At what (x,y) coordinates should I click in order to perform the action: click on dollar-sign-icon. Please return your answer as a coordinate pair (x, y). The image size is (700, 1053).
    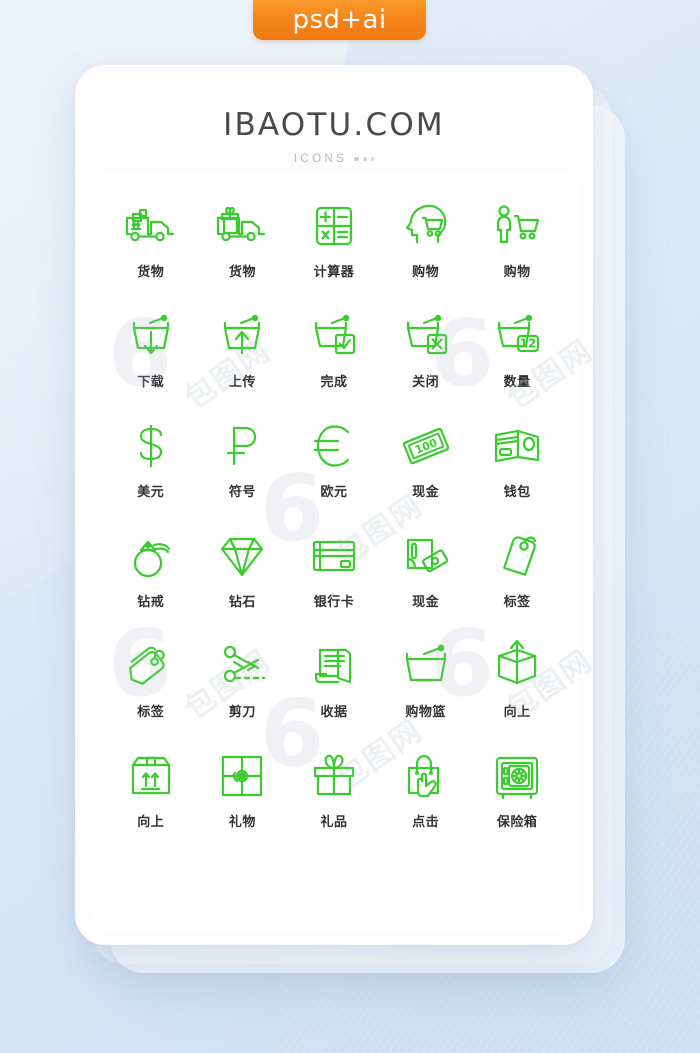
    Looking at the image, I should click on (151, 446).